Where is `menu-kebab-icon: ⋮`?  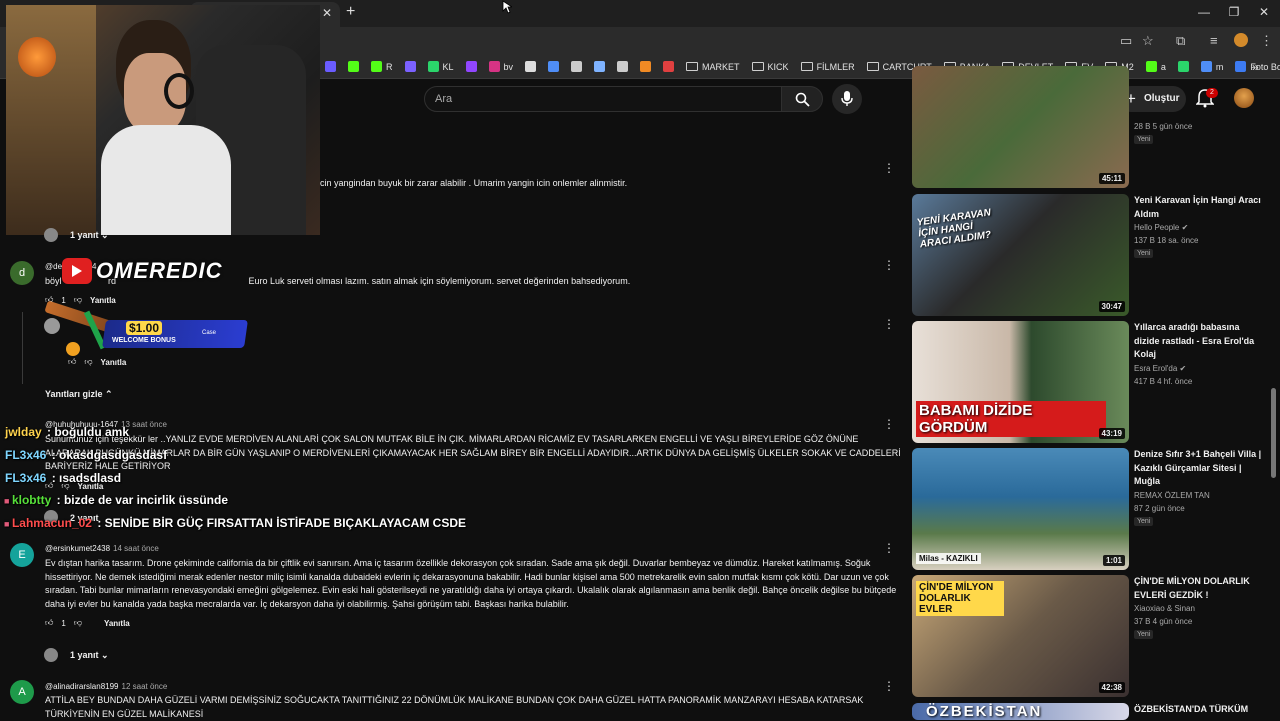
menu-kebab-icon: ⋮ is located at coordinates (1266, 41).